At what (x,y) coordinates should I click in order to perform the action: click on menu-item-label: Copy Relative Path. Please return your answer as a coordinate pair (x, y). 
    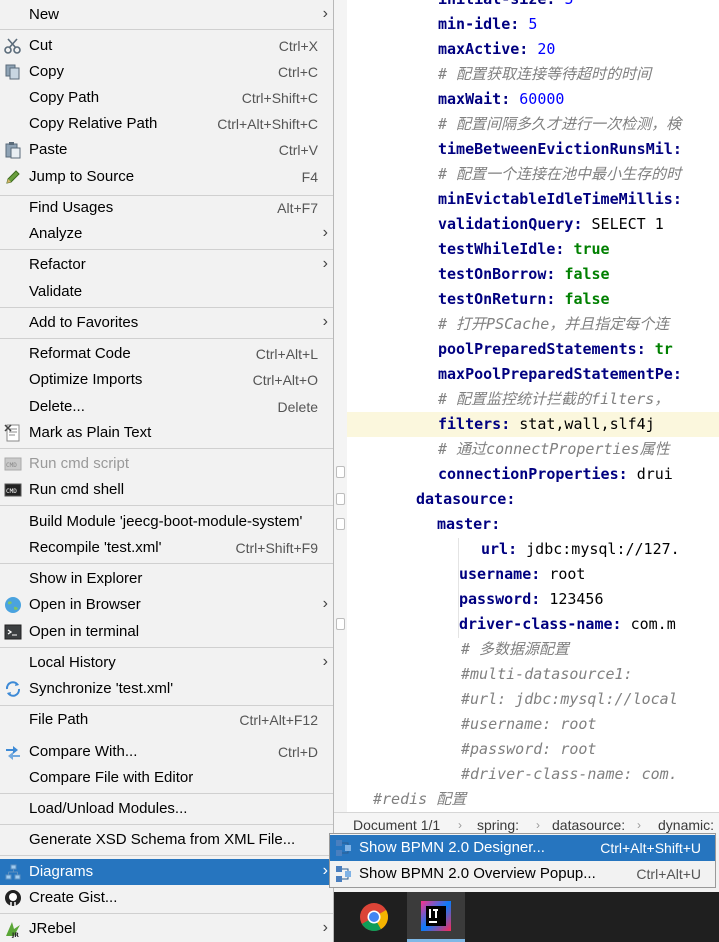
    Looking at the image, I should click on (93, 123).